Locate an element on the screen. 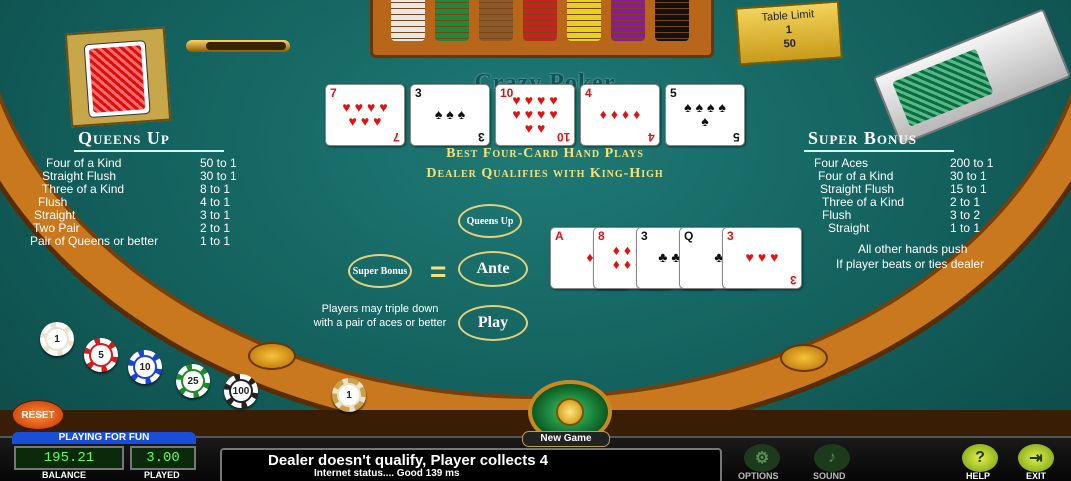 The image size is (1071, 481). paytable-hand: Two Pair is located at coordinates (56, 228).